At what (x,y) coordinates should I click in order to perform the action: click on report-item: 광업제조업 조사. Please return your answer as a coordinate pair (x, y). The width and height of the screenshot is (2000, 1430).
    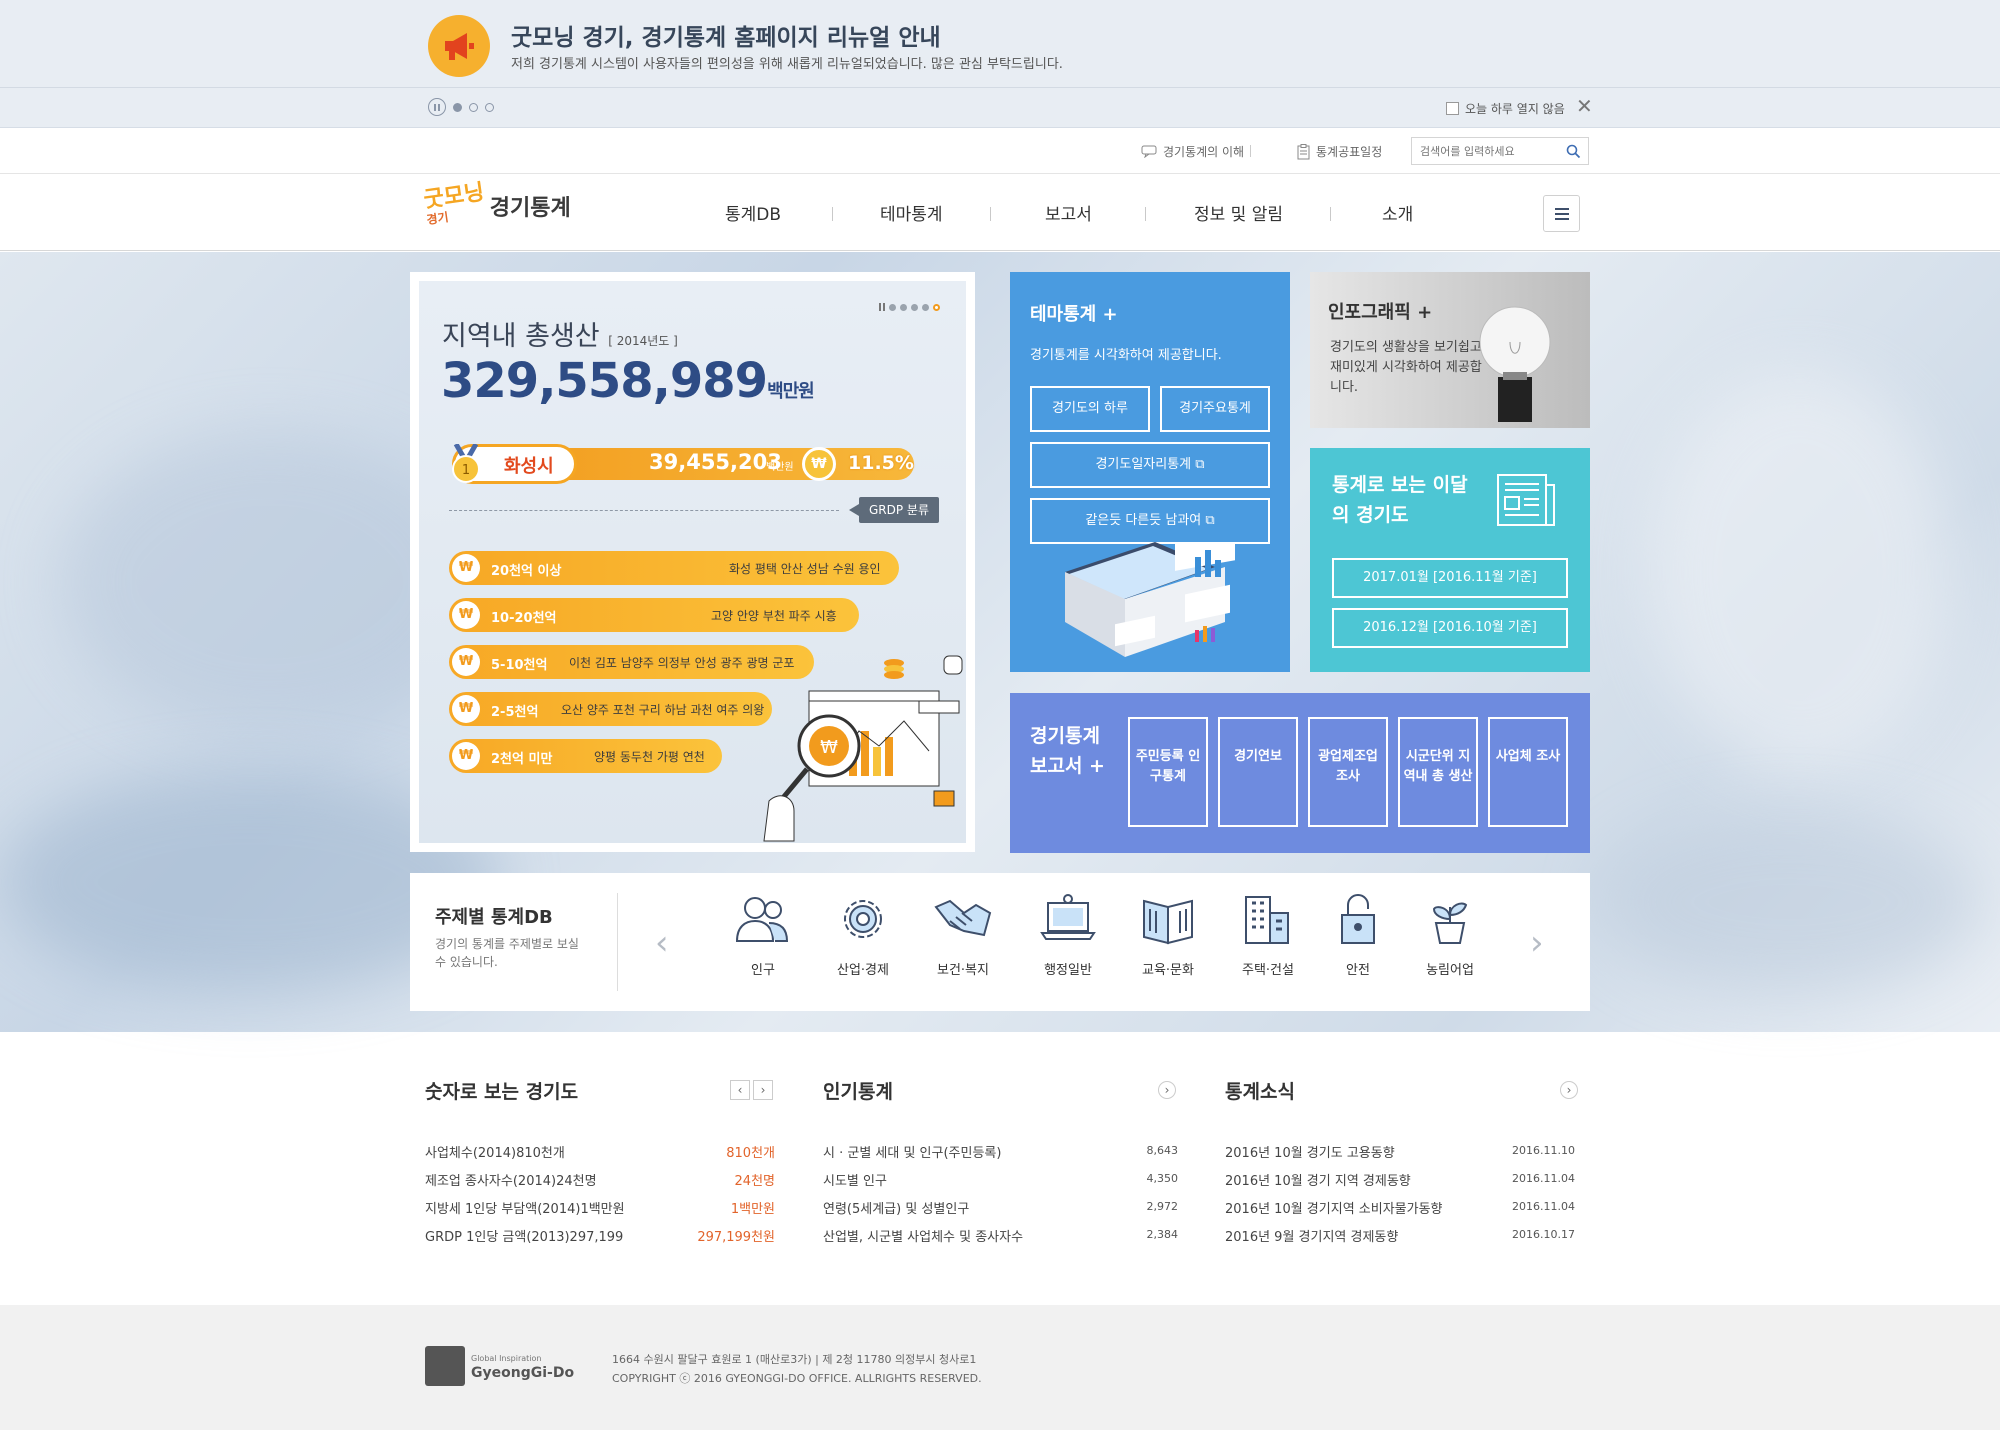
    Looking at the image, I should click on (1348, 772).